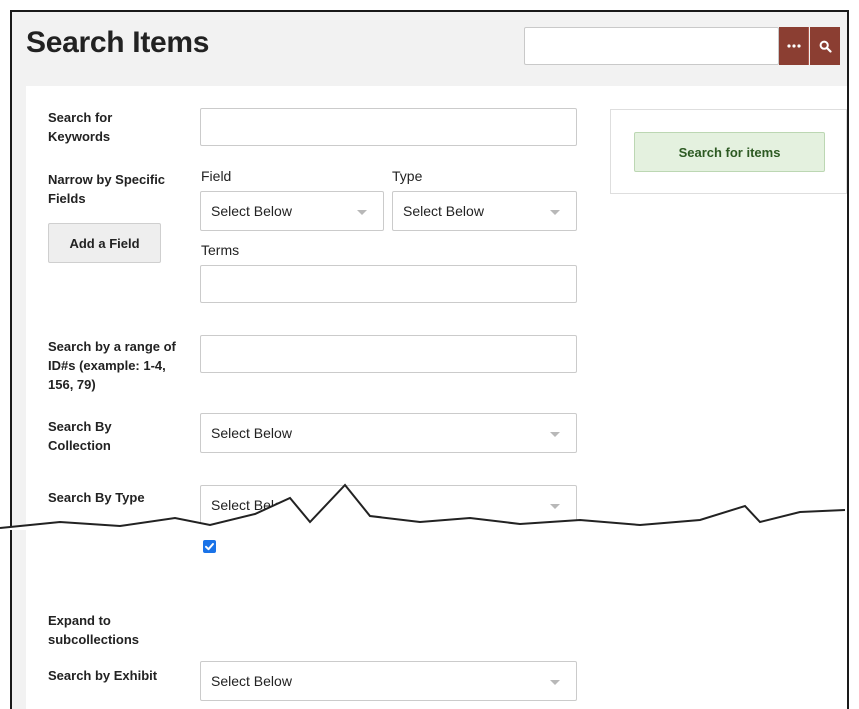  What do you see at coordinates (388, 127) in the screenshot?
I see `keywords-input` at bounding box center [388, 127].